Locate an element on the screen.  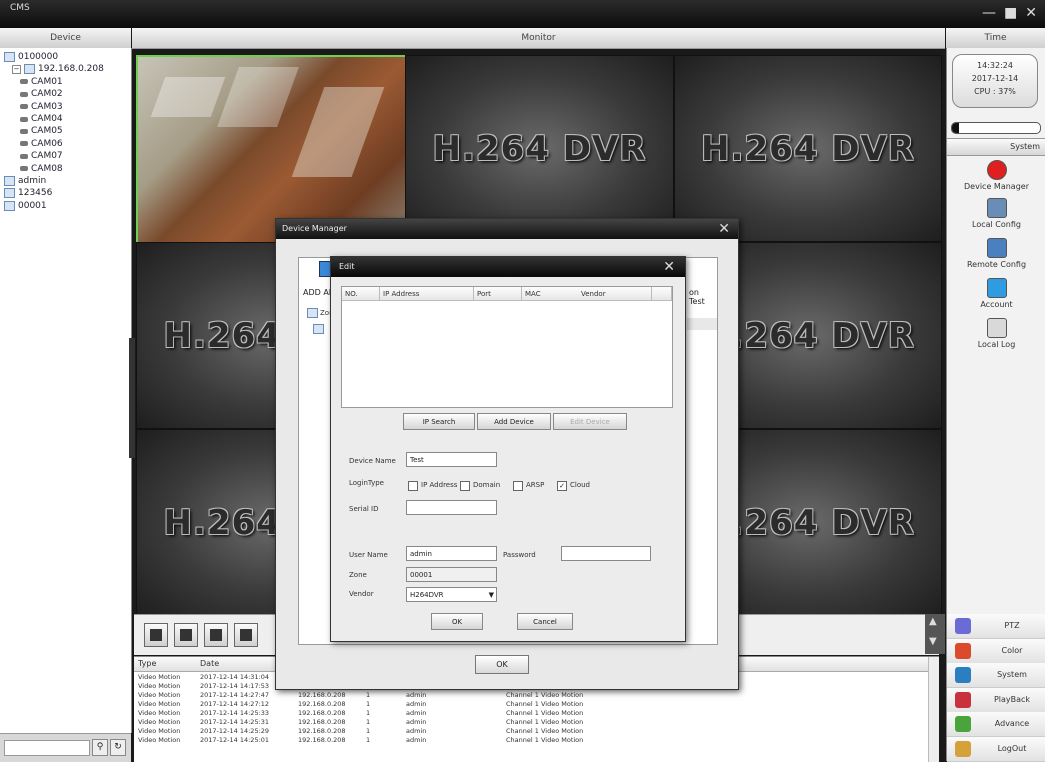
tree-node: CAM05 is located at coordinates (41, 131).